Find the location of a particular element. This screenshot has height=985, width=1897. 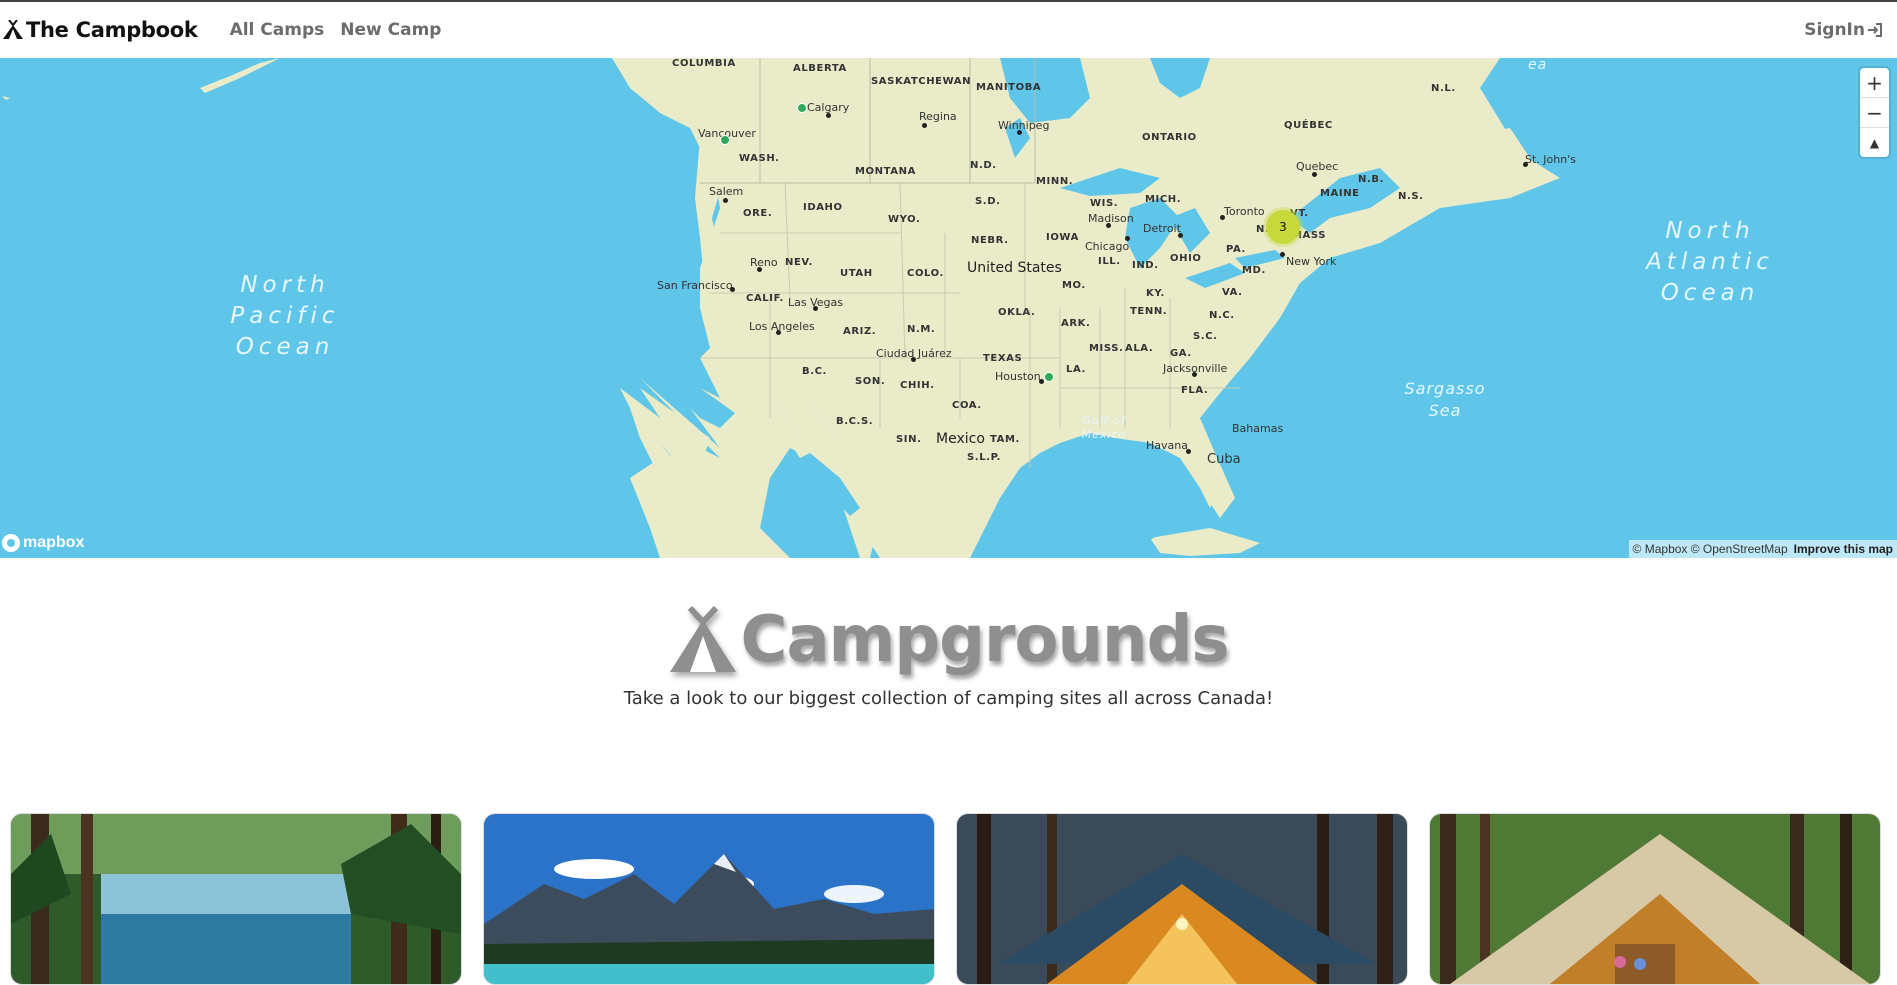

nav-all-camps: All Camps is located at coordinates (277, 30).